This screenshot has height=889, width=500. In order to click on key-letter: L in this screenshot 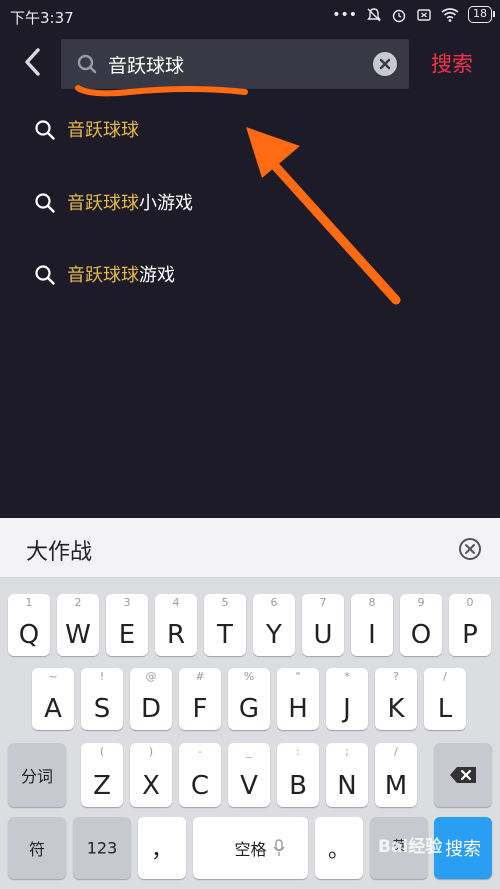, I will do `click(445, 709)`.